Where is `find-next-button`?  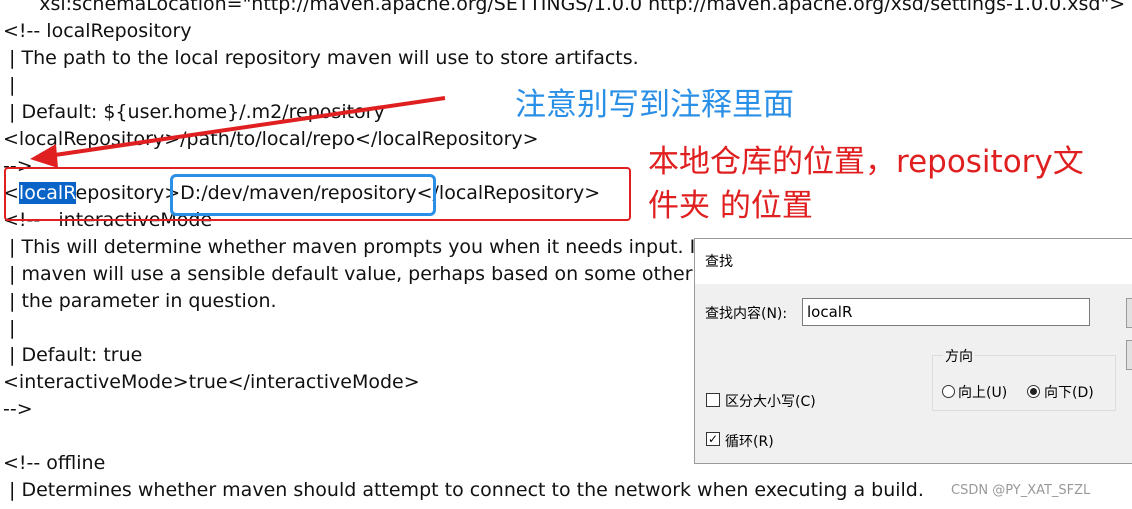
find-next-button is located at coordinates (1129, 313).